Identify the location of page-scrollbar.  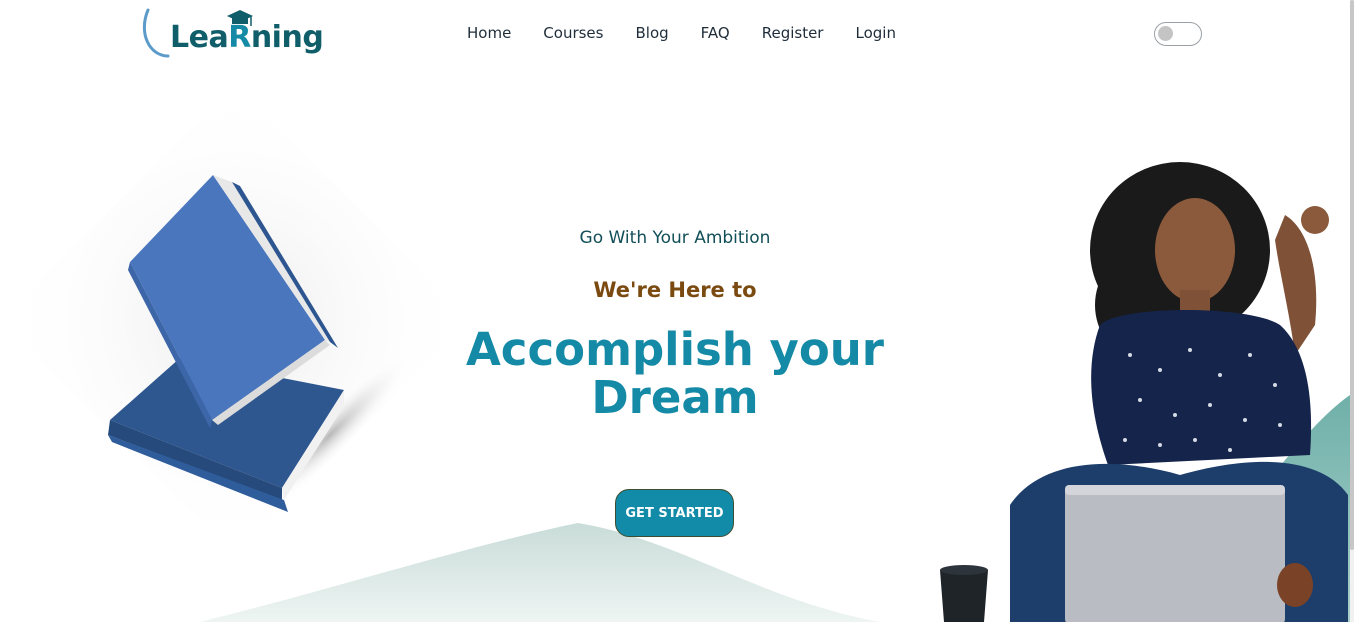
(1352, 311).